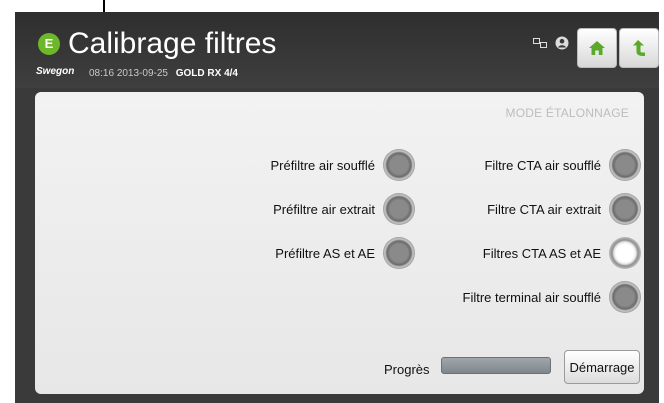 This screenshot has height=403, width=664. Describe the element at coordinates (567, 113) in the screenshot. I see `mode-label: MODE ÉTALONNAGE` at that location.